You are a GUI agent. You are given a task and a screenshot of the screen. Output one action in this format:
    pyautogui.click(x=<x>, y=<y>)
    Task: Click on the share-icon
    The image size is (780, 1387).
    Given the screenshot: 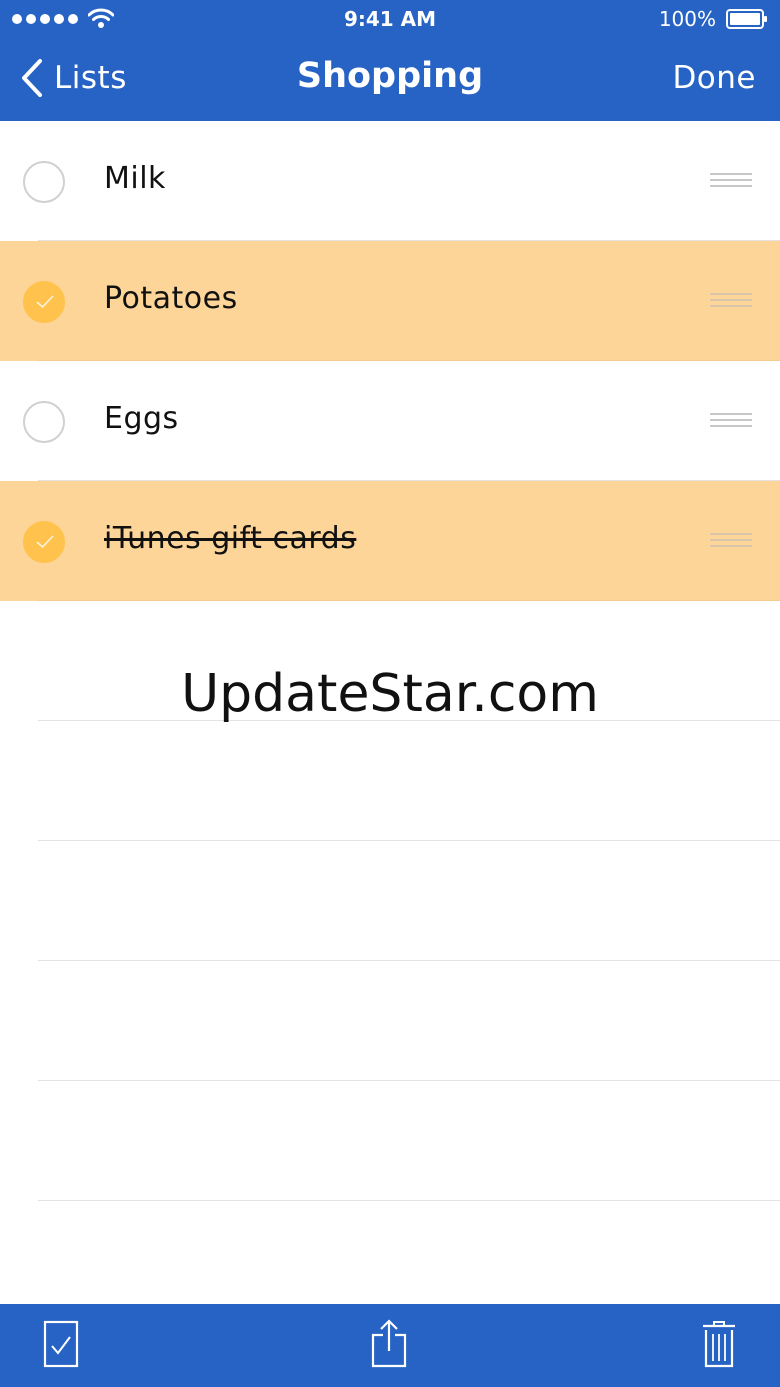 What is the action you would take?
    pyautogui.click(x=389, y=1343)
    